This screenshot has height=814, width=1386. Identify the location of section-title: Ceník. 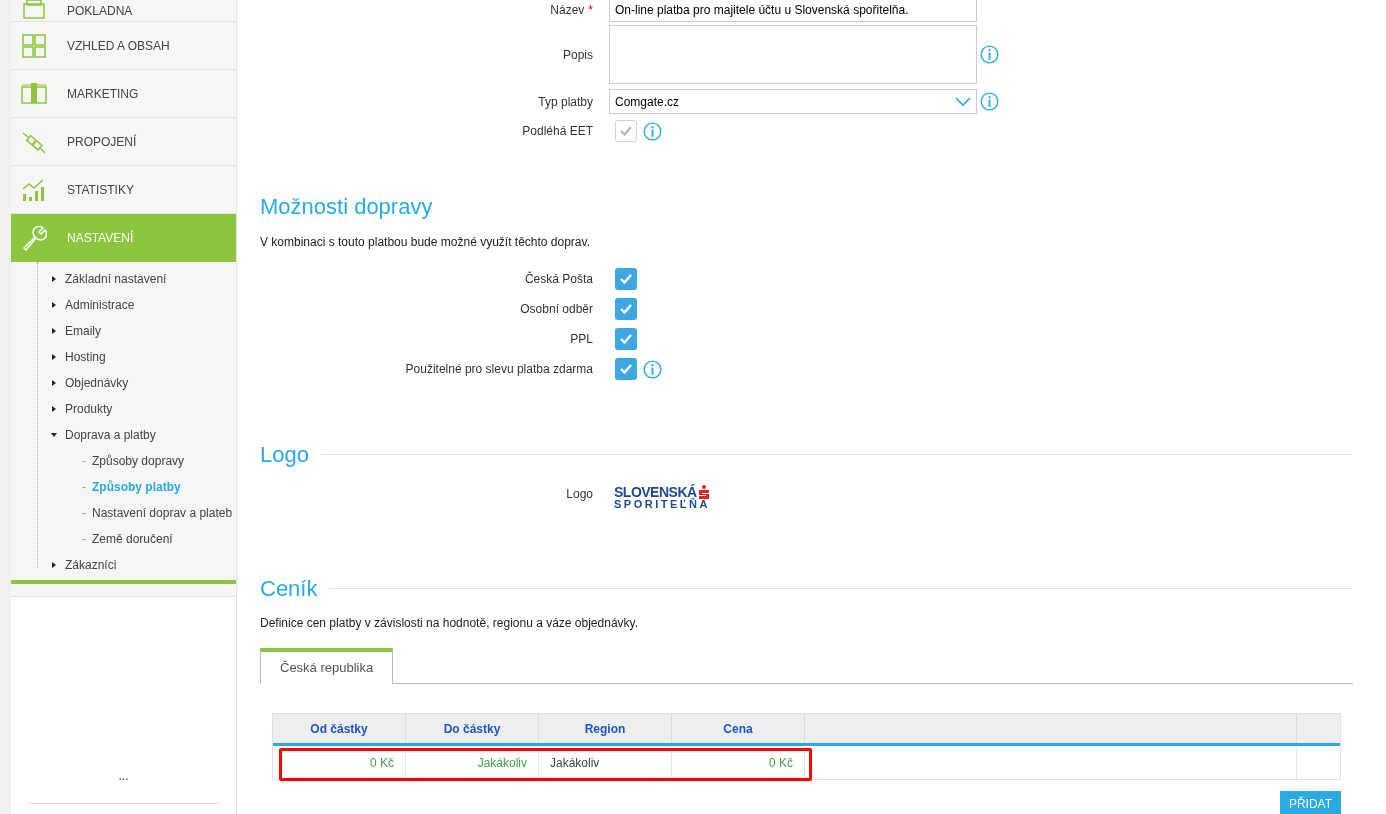
(289, 589).